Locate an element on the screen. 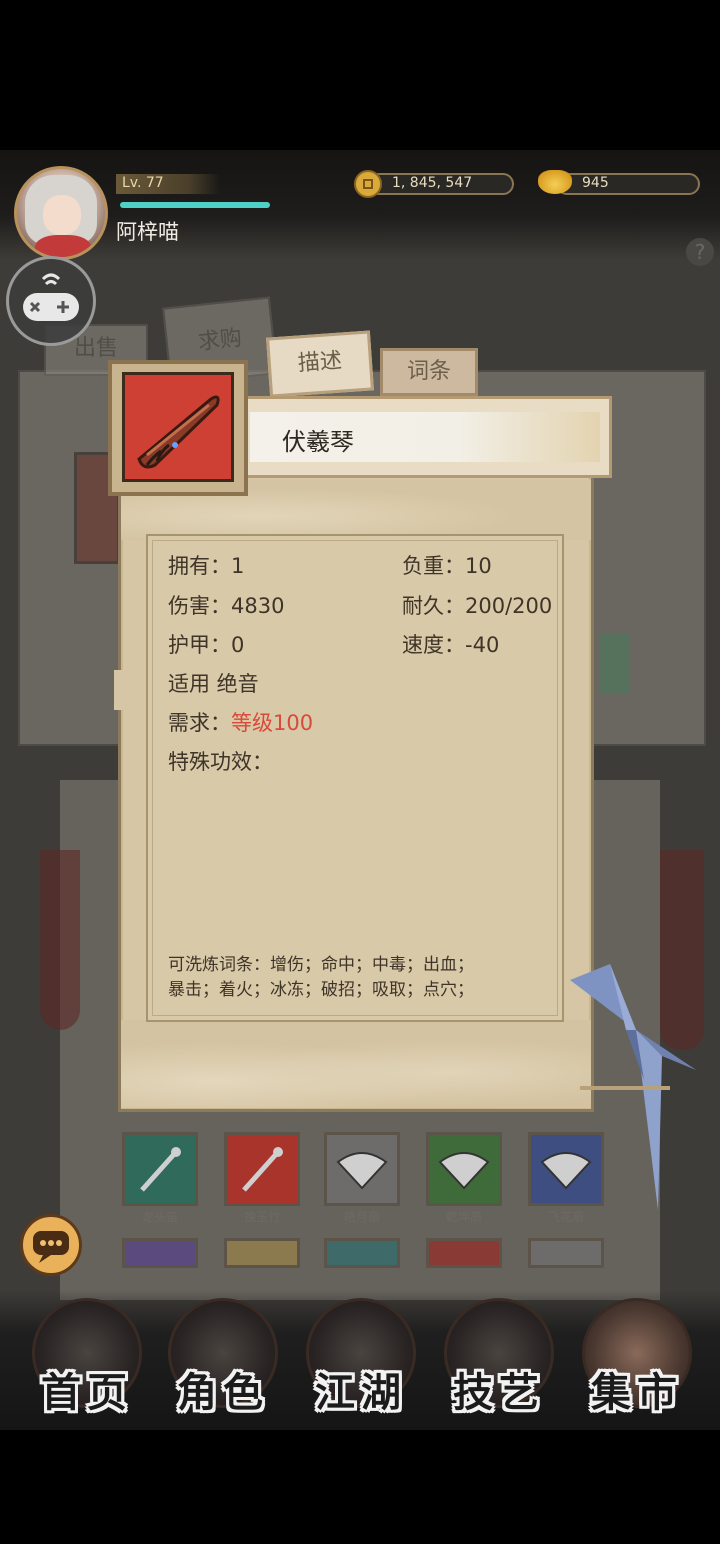 The width and height of the screenshot is (720, 1544). nav-character-label: 角色 is located at coordinates (223, 1392).